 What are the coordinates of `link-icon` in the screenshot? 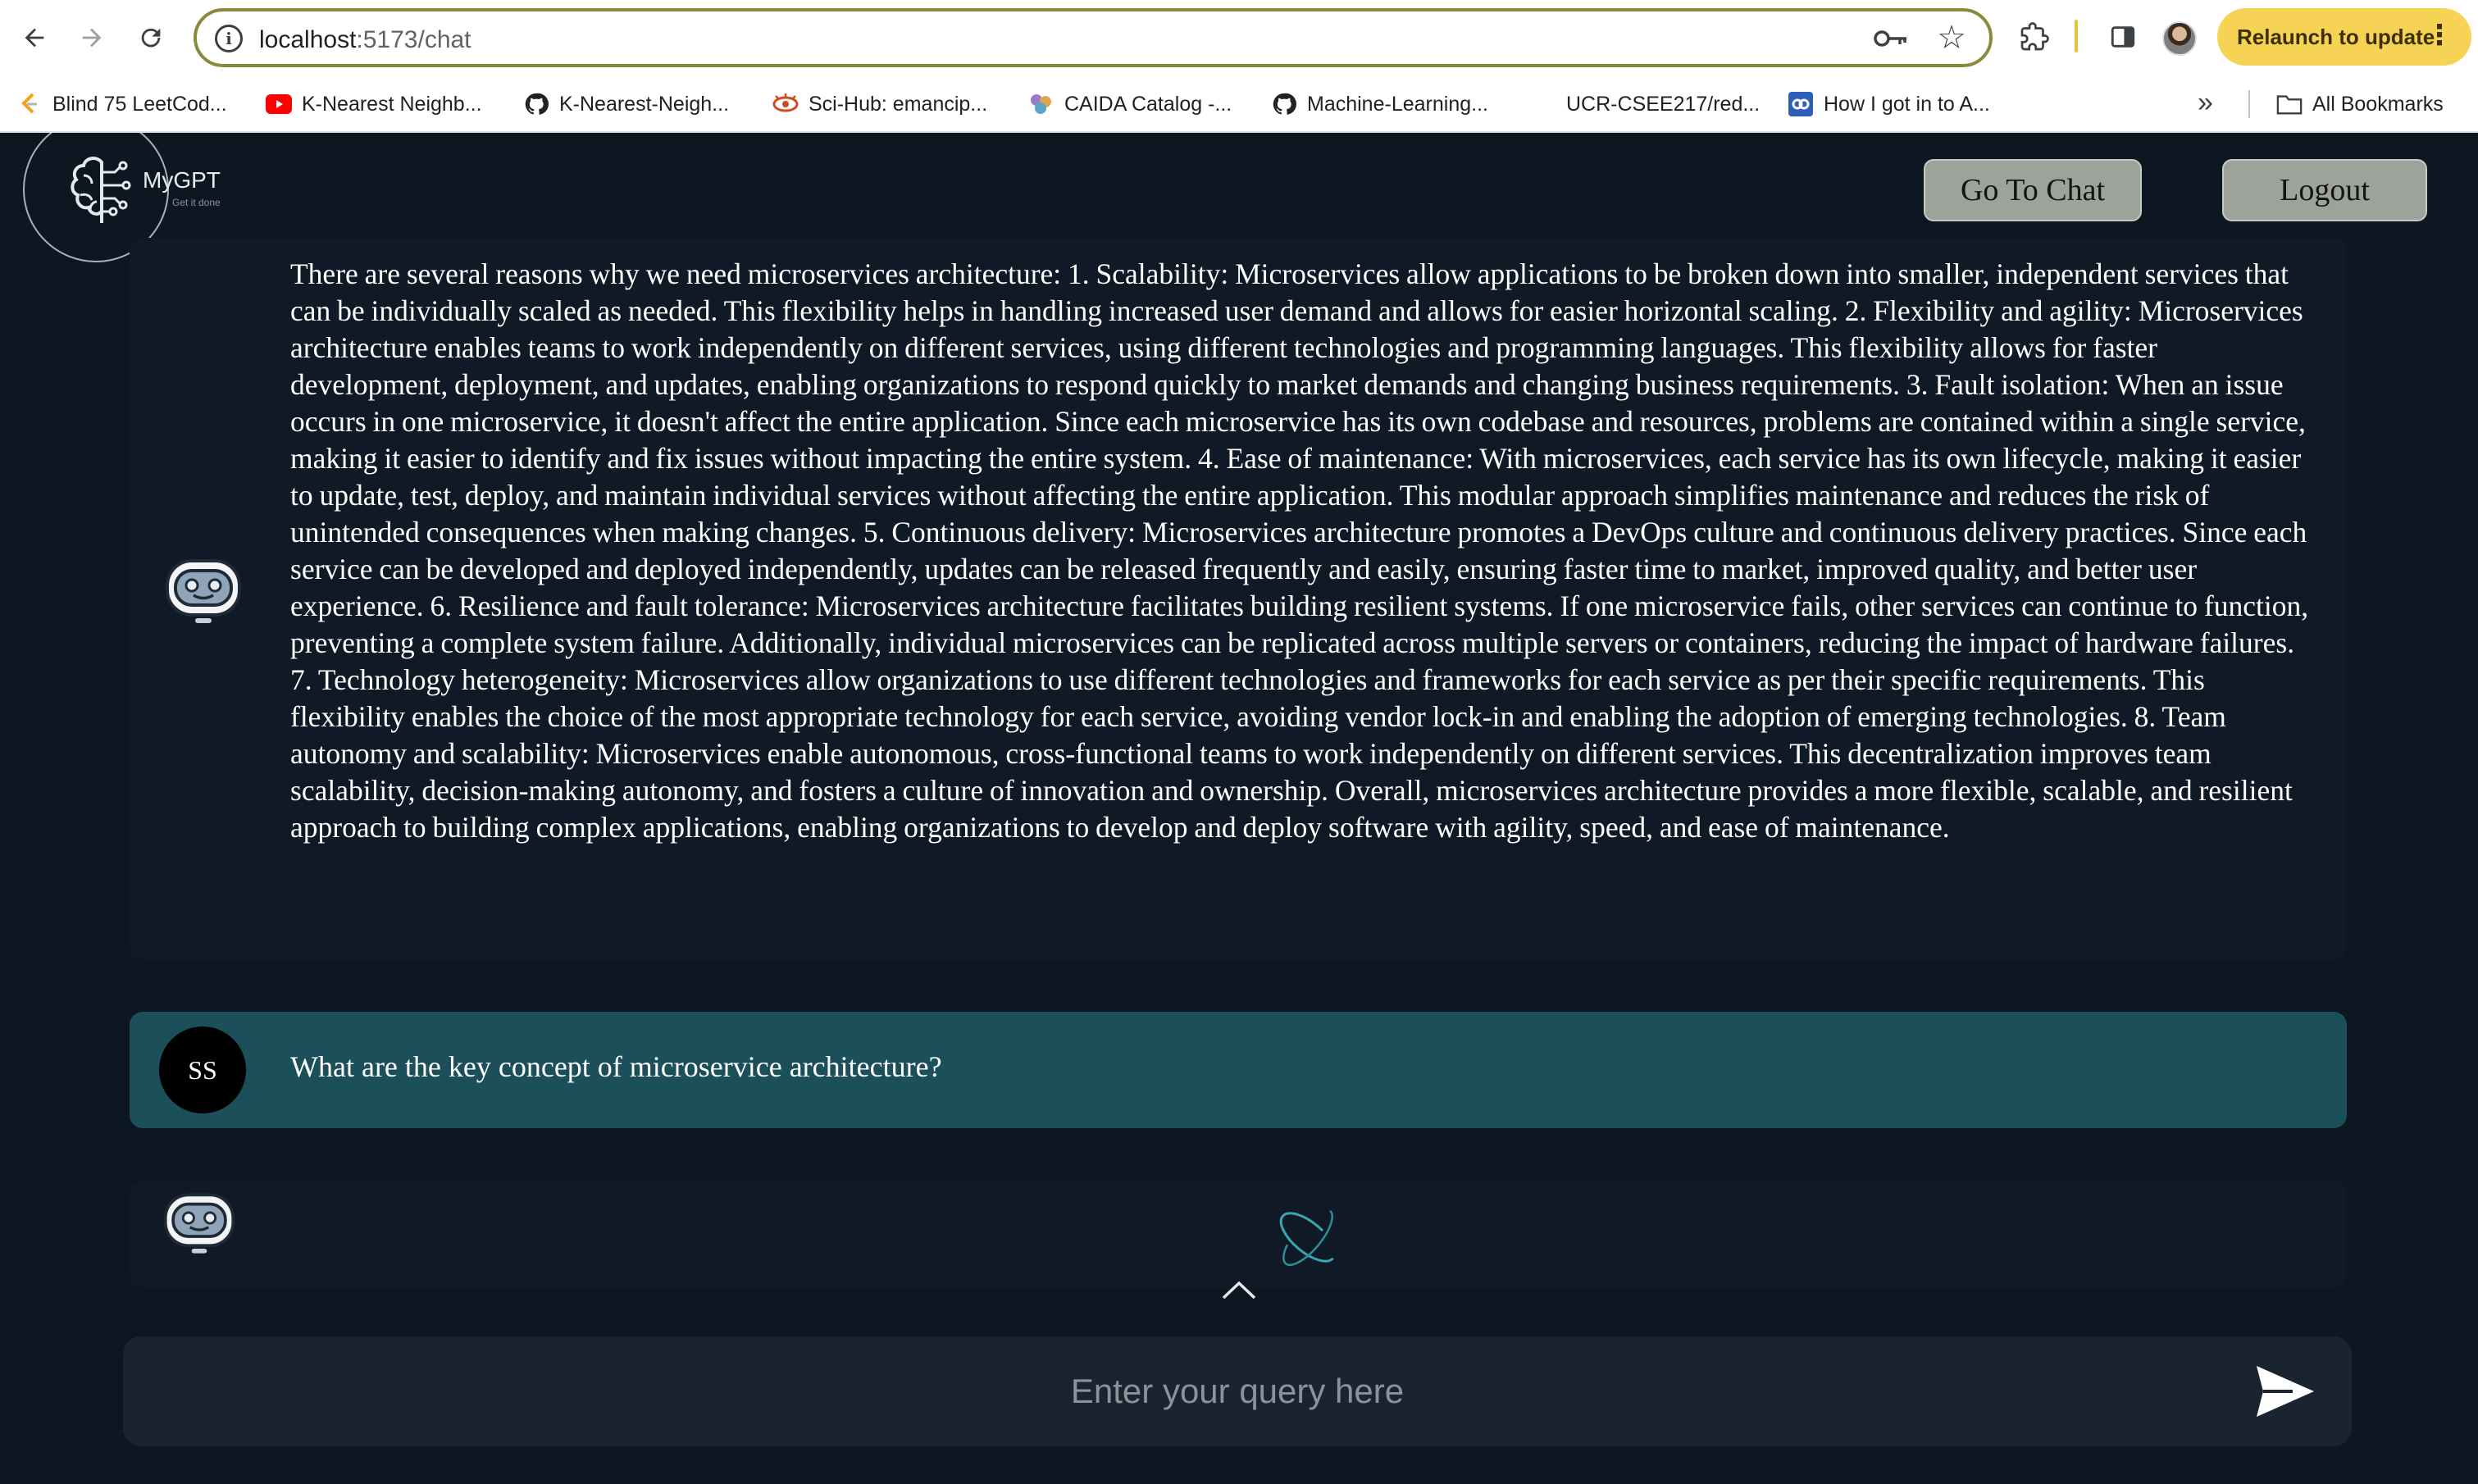 It's located at (1801, 104).